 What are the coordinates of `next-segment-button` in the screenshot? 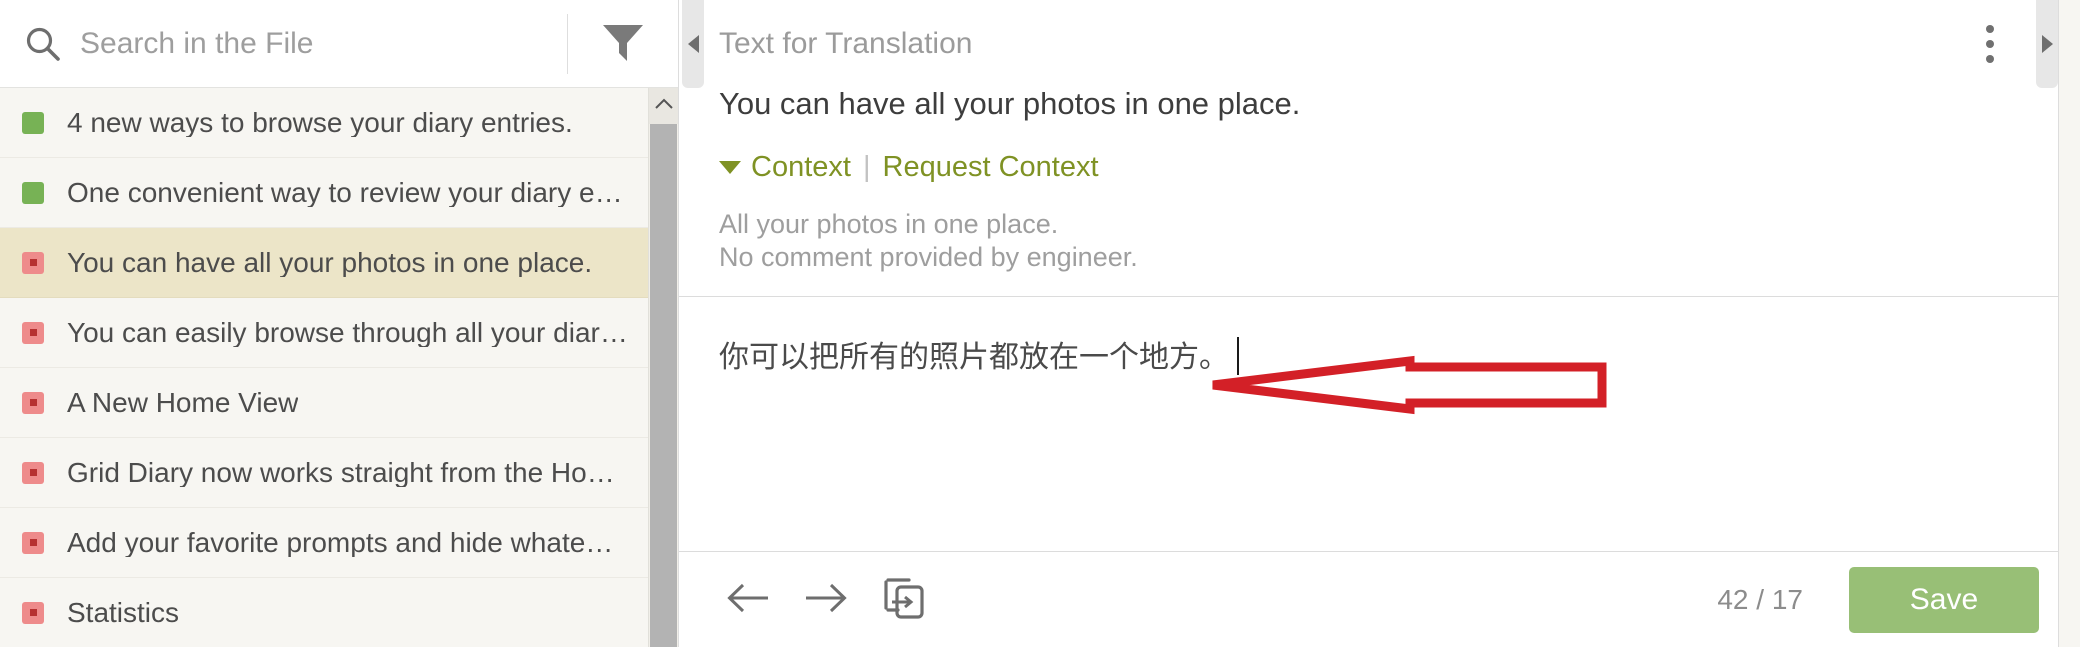 It's located at (826, 600).